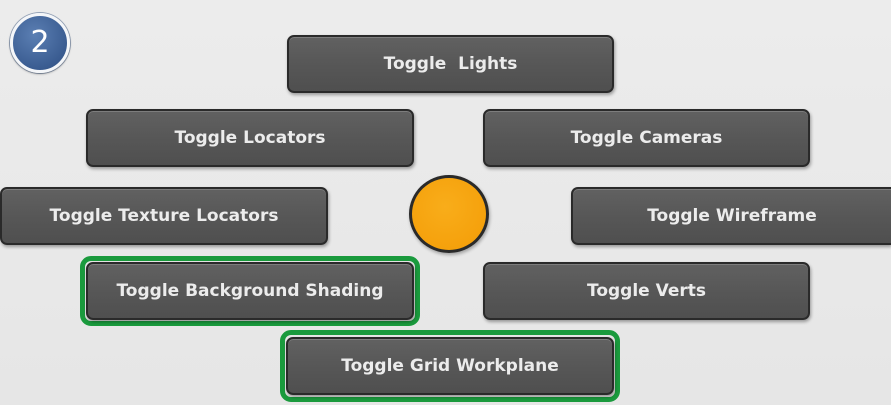  I want to click on toggle-locators-label: Toggle Locators, so click(250, 138).